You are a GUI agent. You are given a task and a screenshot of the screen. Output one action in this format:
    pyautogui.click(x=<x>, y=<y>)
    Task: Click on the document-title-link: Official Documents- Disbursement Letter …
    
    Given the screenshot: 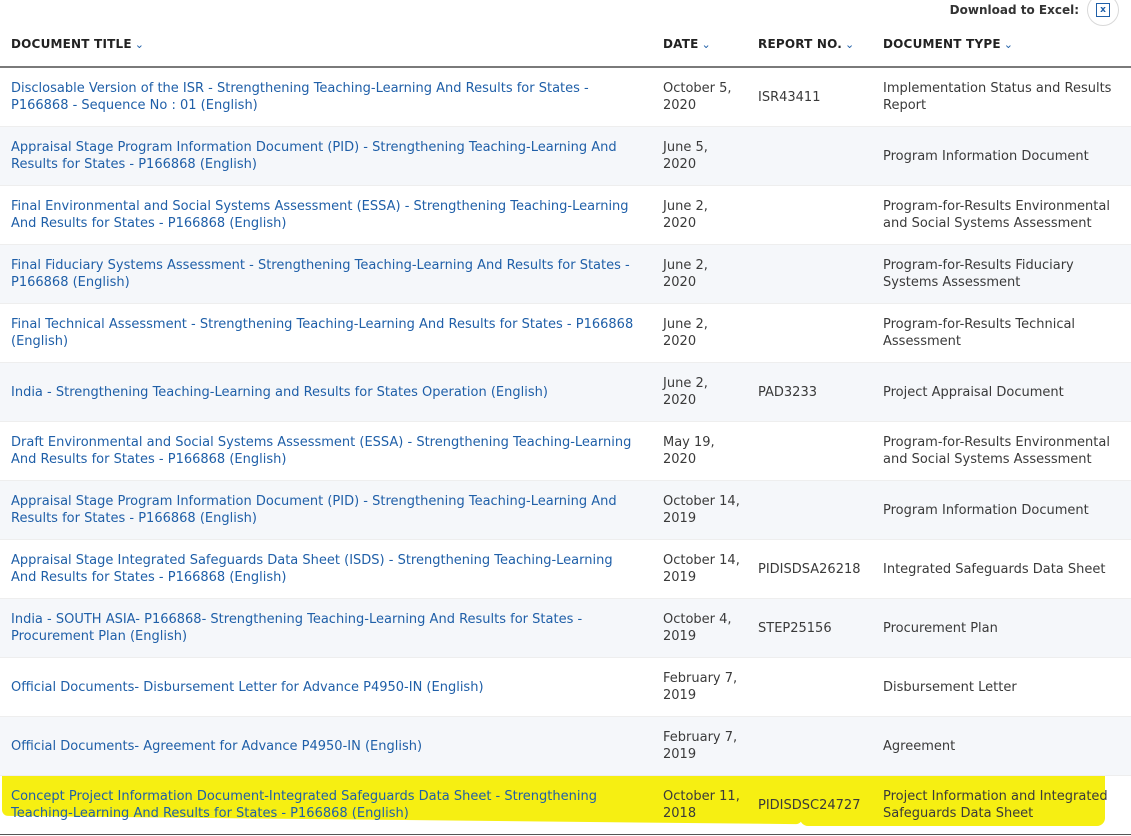 What is the action you would take?
    pyautogui.click(x=247, y=687)
    